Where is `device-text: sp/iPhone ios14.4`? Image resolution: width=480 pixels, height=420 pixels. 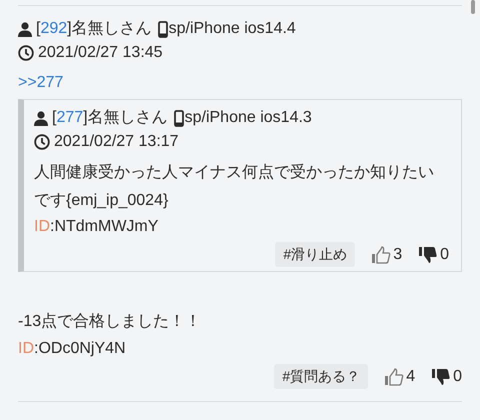 device-text: sp/iPhone ios14.4 is located at coordinates (232, 29).